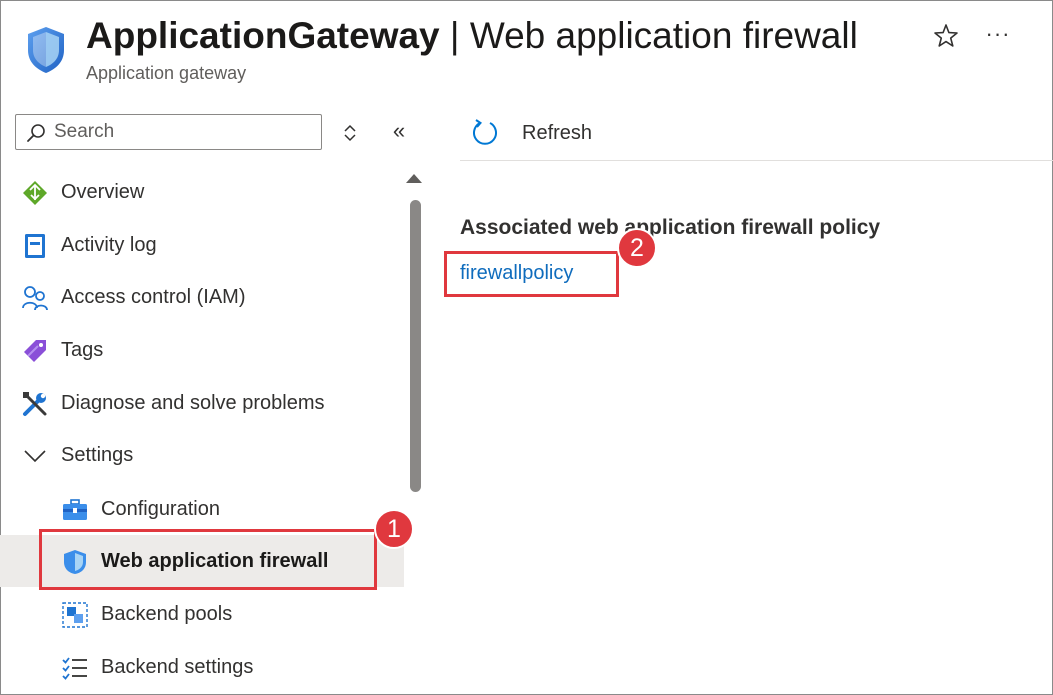  Describe the element at coordinates (177, 667) in the screenshot. I see `sidebar-item-label: Backend settings` at that location.